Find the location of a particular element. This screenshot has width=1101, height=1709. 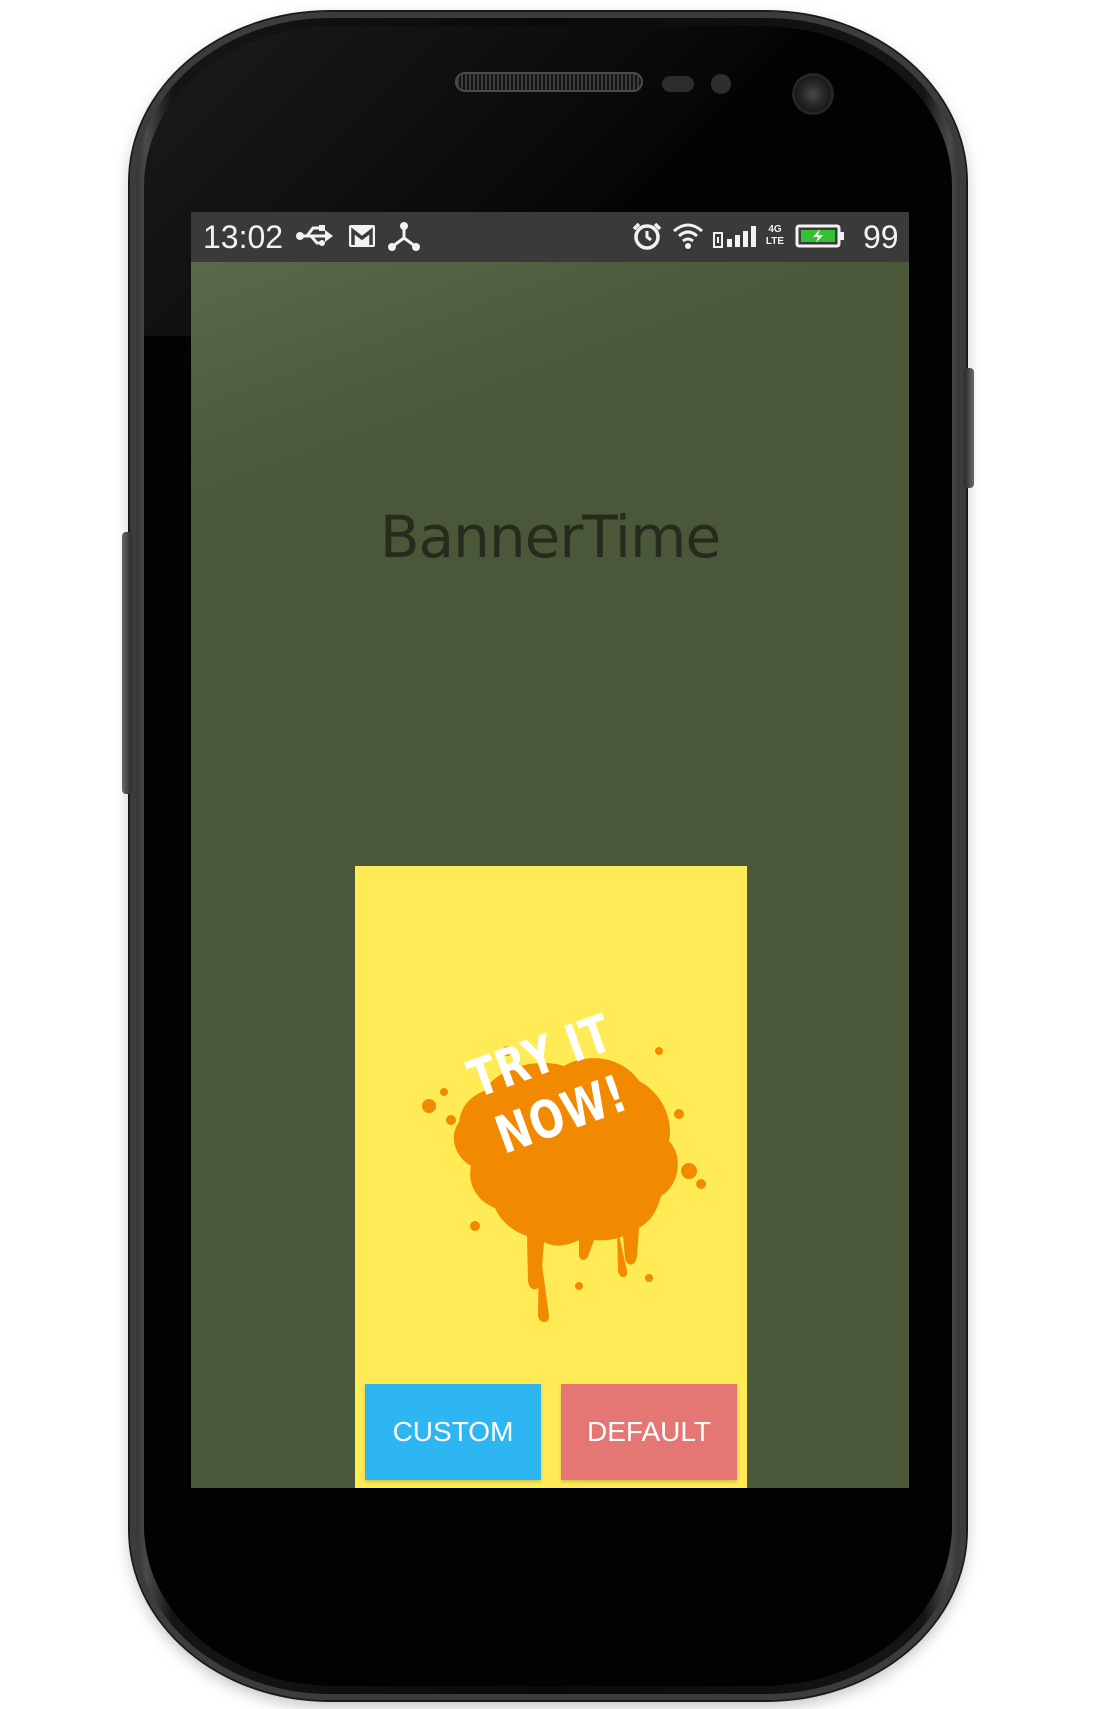

default-button: DEFAULT is located at coordinates (649, 1432).